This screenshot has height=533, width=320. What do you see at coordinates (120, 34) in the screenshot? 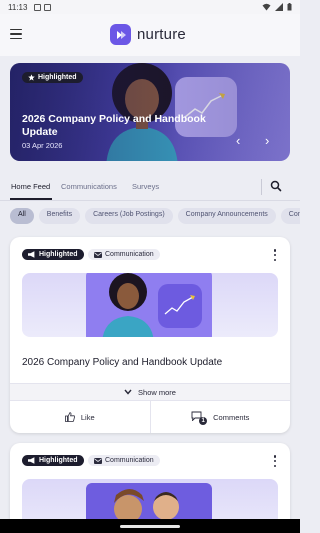
I see `nurture-logo-icon` at bounding box center [120, 34].